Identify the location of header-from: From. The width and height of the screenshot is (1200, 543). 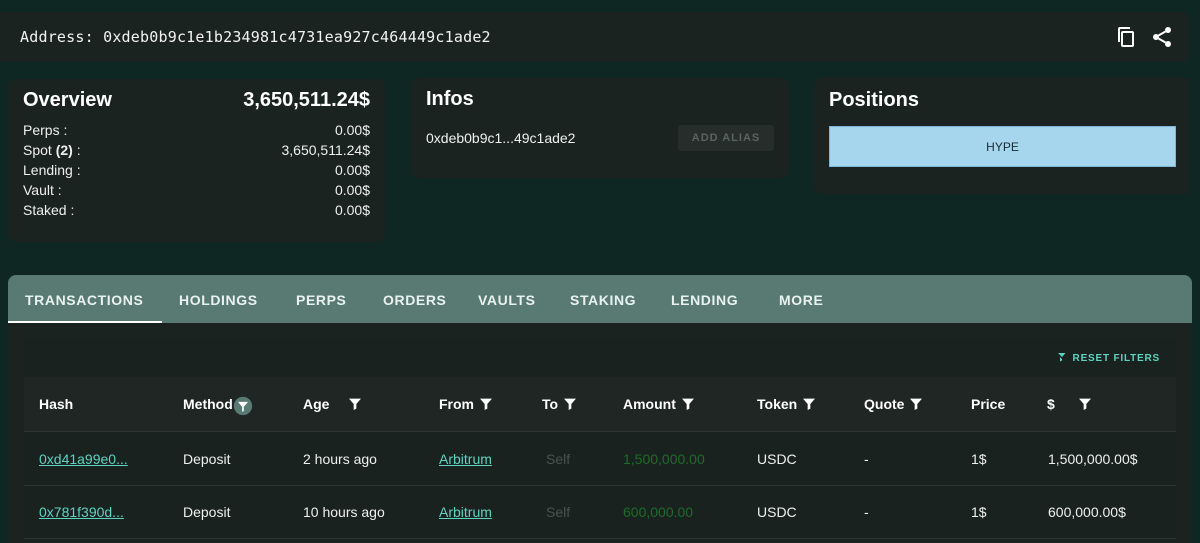
(466, 404).